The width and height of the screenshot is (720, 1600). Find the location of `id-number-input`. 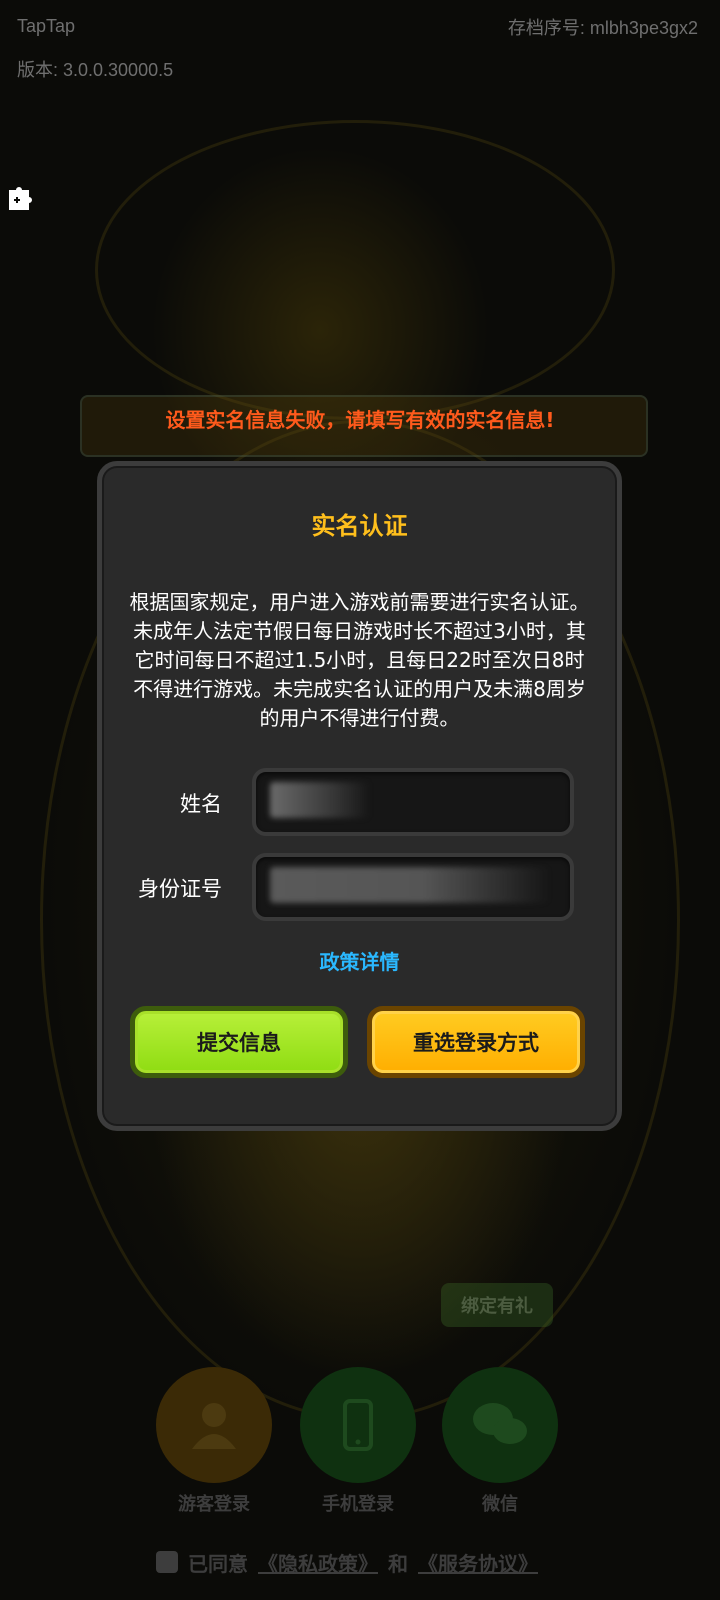

id-number-input is located at coordinates (413, 887).